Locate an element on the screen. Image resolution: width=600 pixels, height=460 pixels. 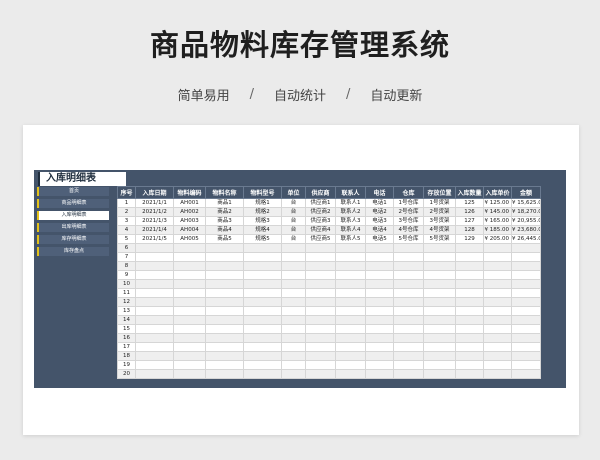
table-cell: 126 is located at coordinates (469, 212).